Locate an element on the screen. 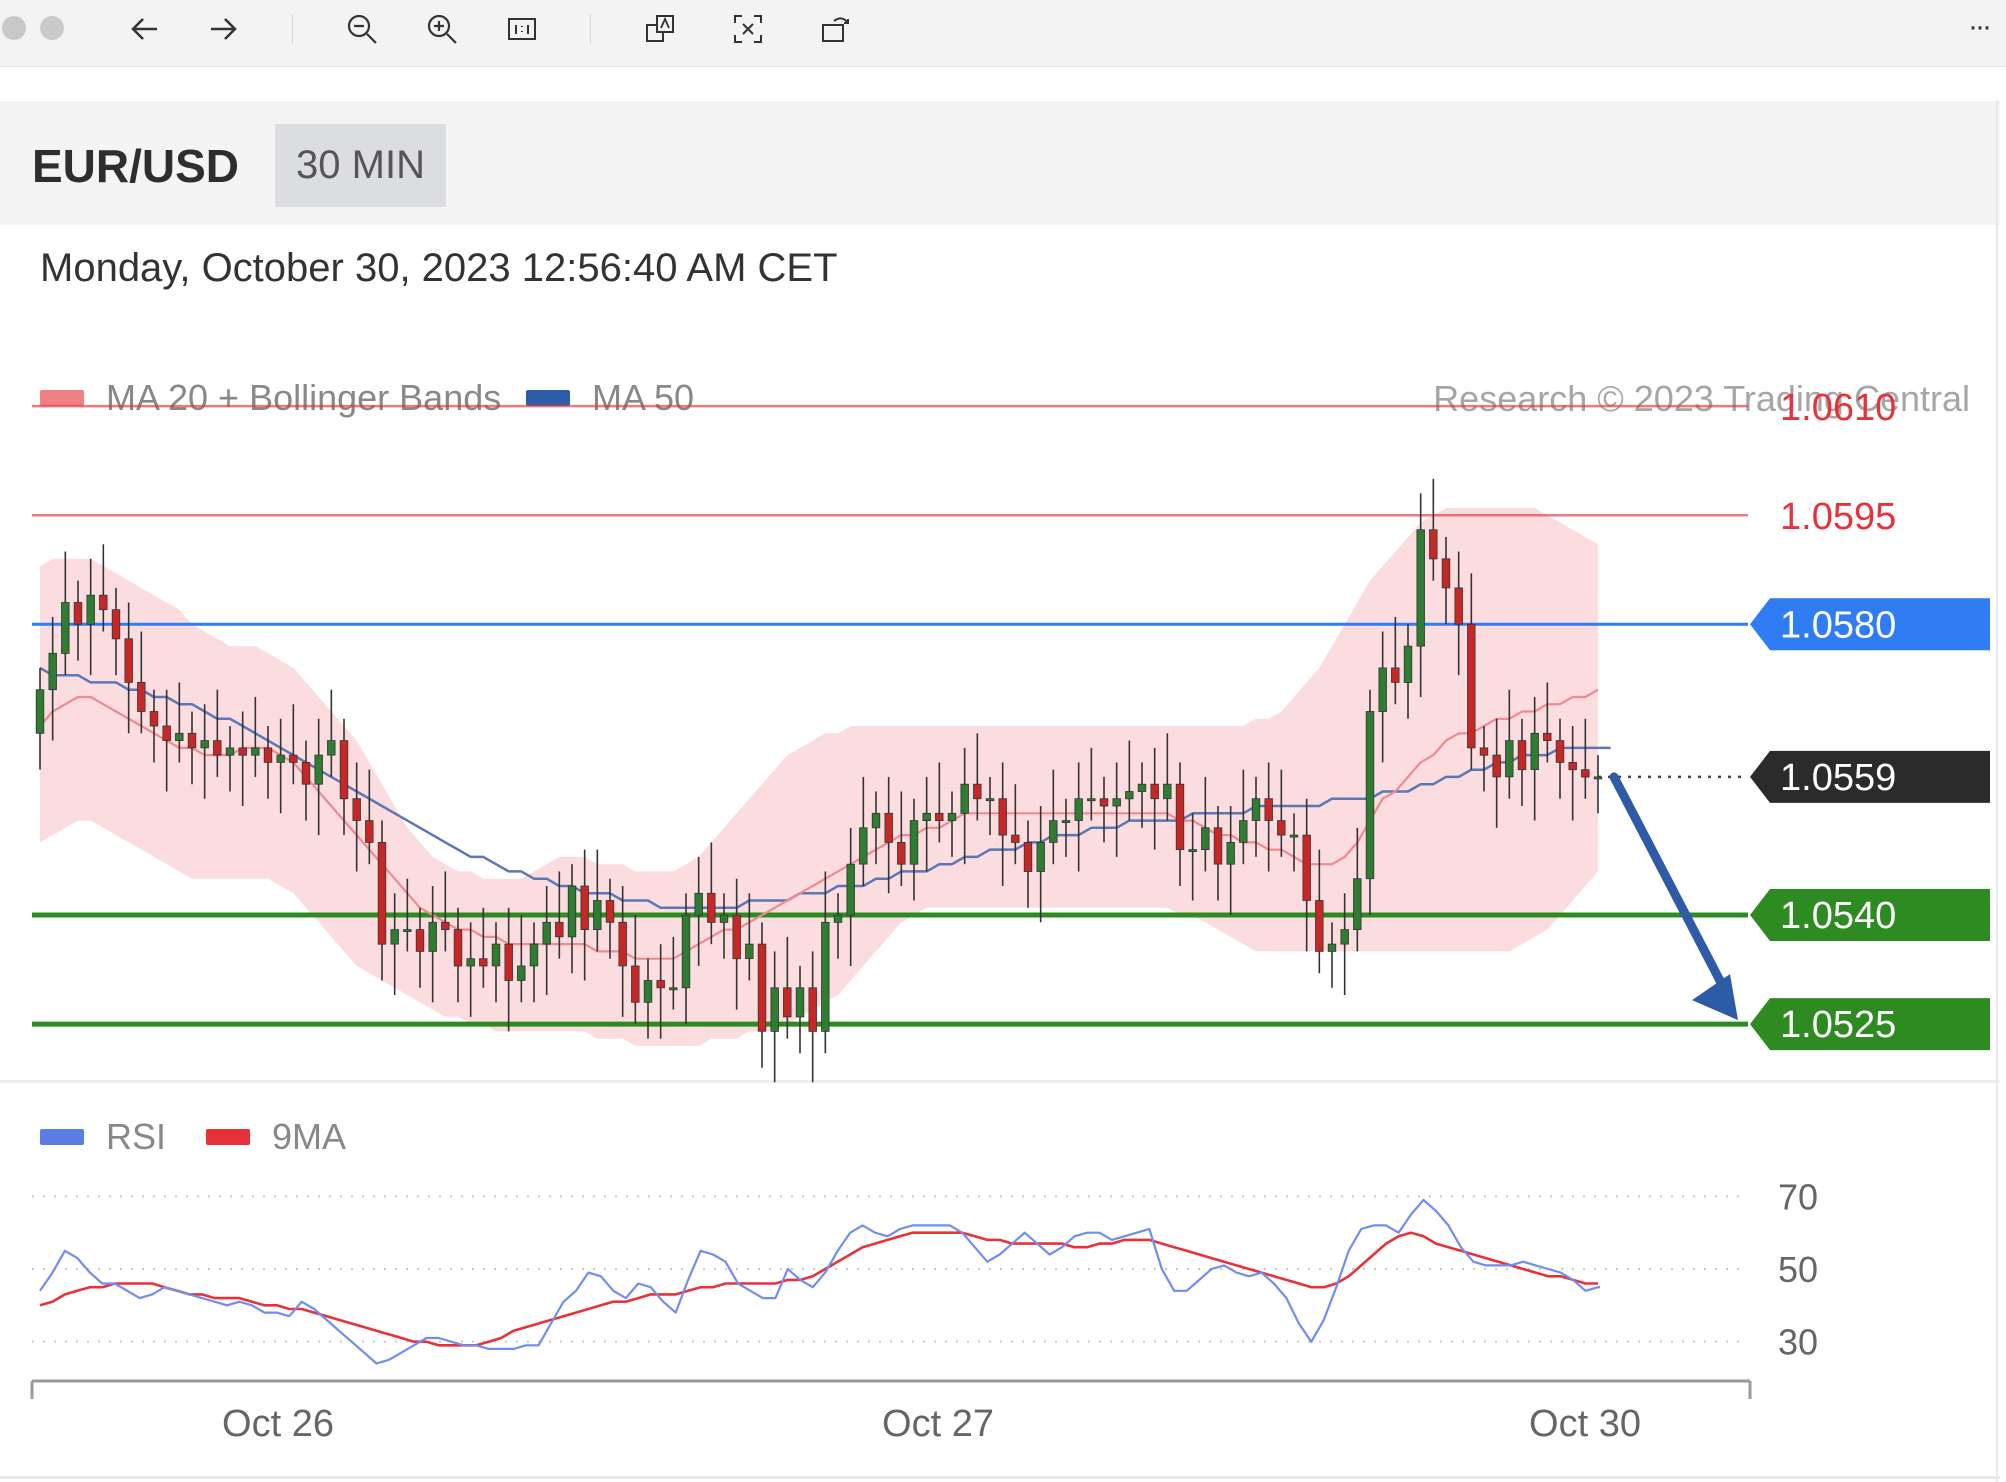 This screenshot has width=2006, height=1482. forecast-arrow is located at coordinates (1673, 896).